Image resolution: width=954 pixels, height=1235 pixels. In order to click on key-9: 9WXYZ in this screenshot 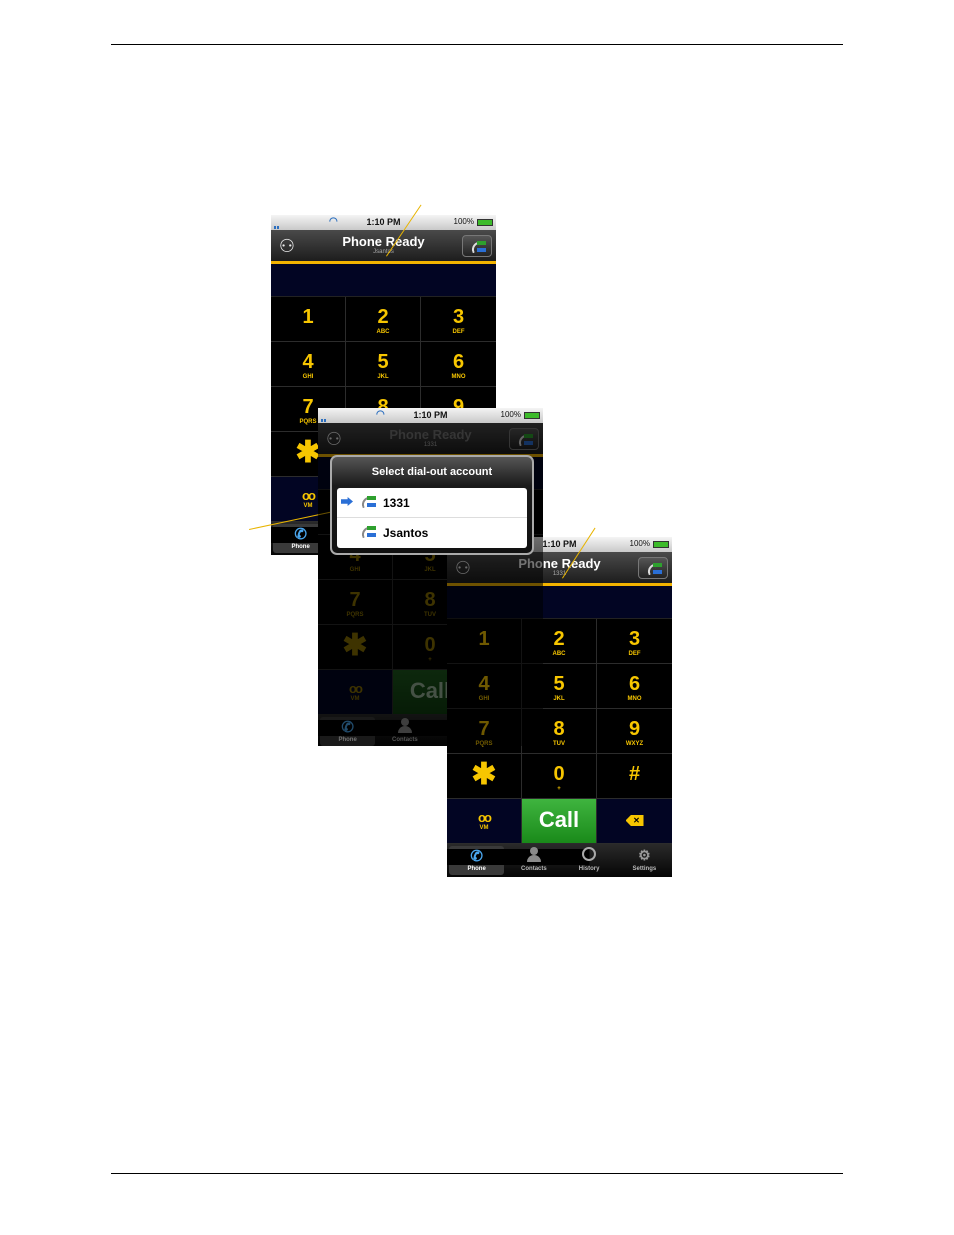, I will do `click(634, 731)`.